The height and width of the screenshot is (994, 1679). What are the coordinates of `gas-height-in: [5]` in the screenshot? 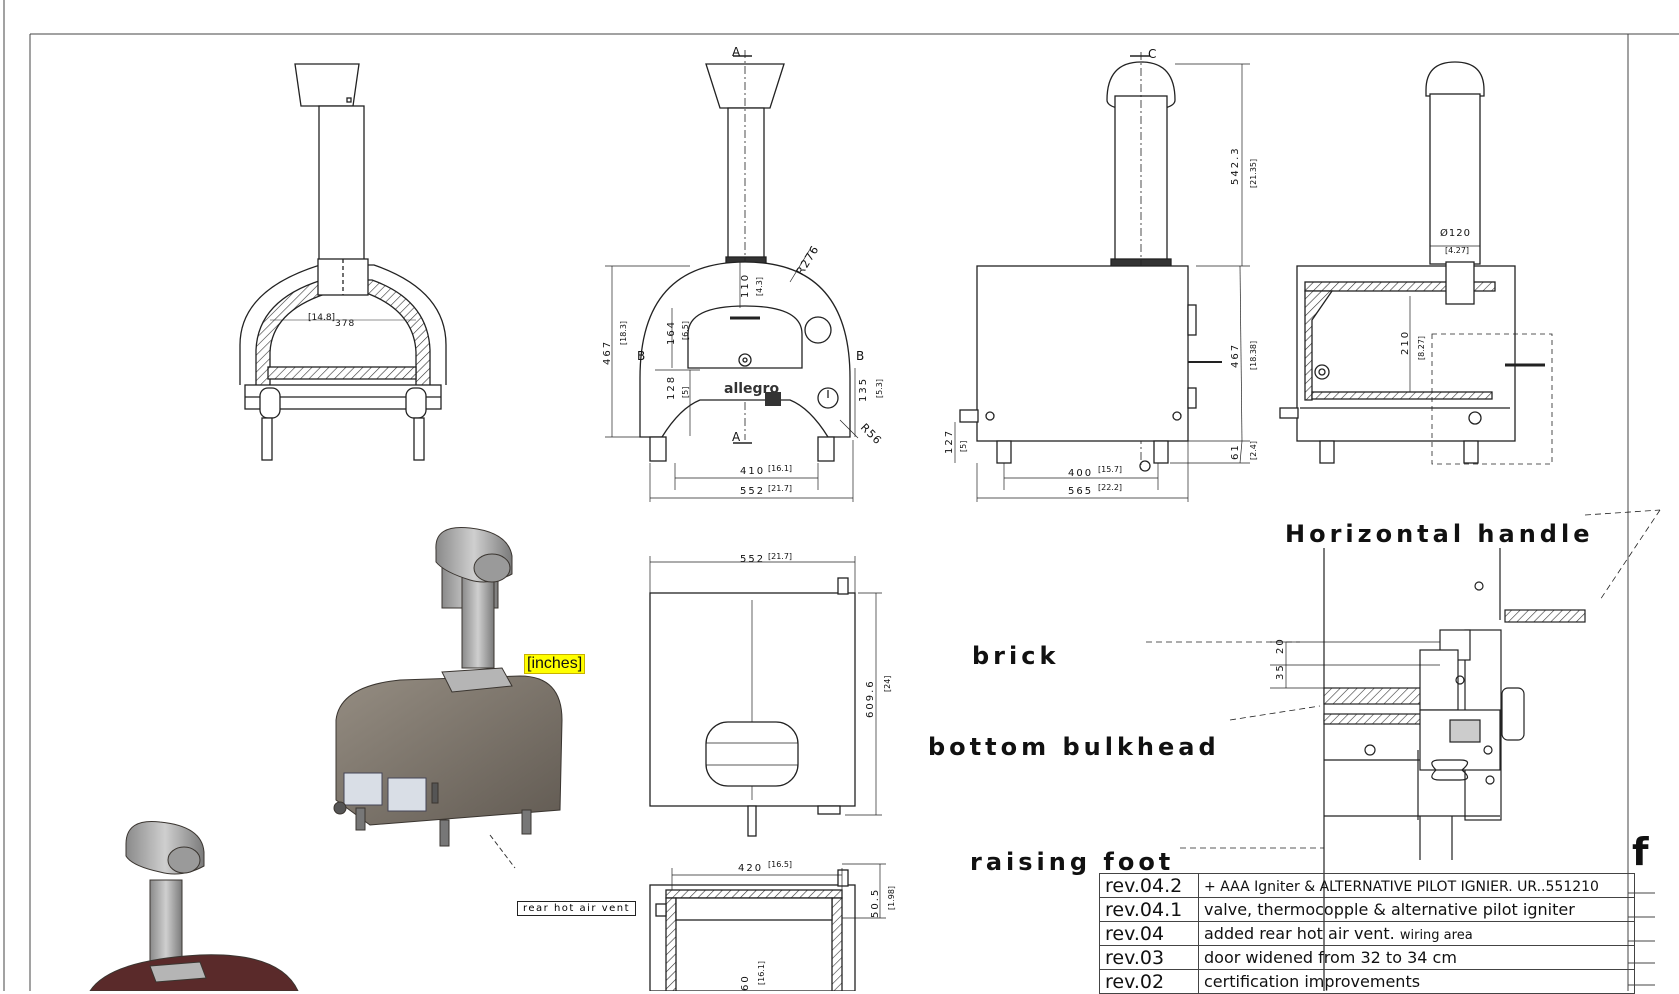 It's located at (963, 446).